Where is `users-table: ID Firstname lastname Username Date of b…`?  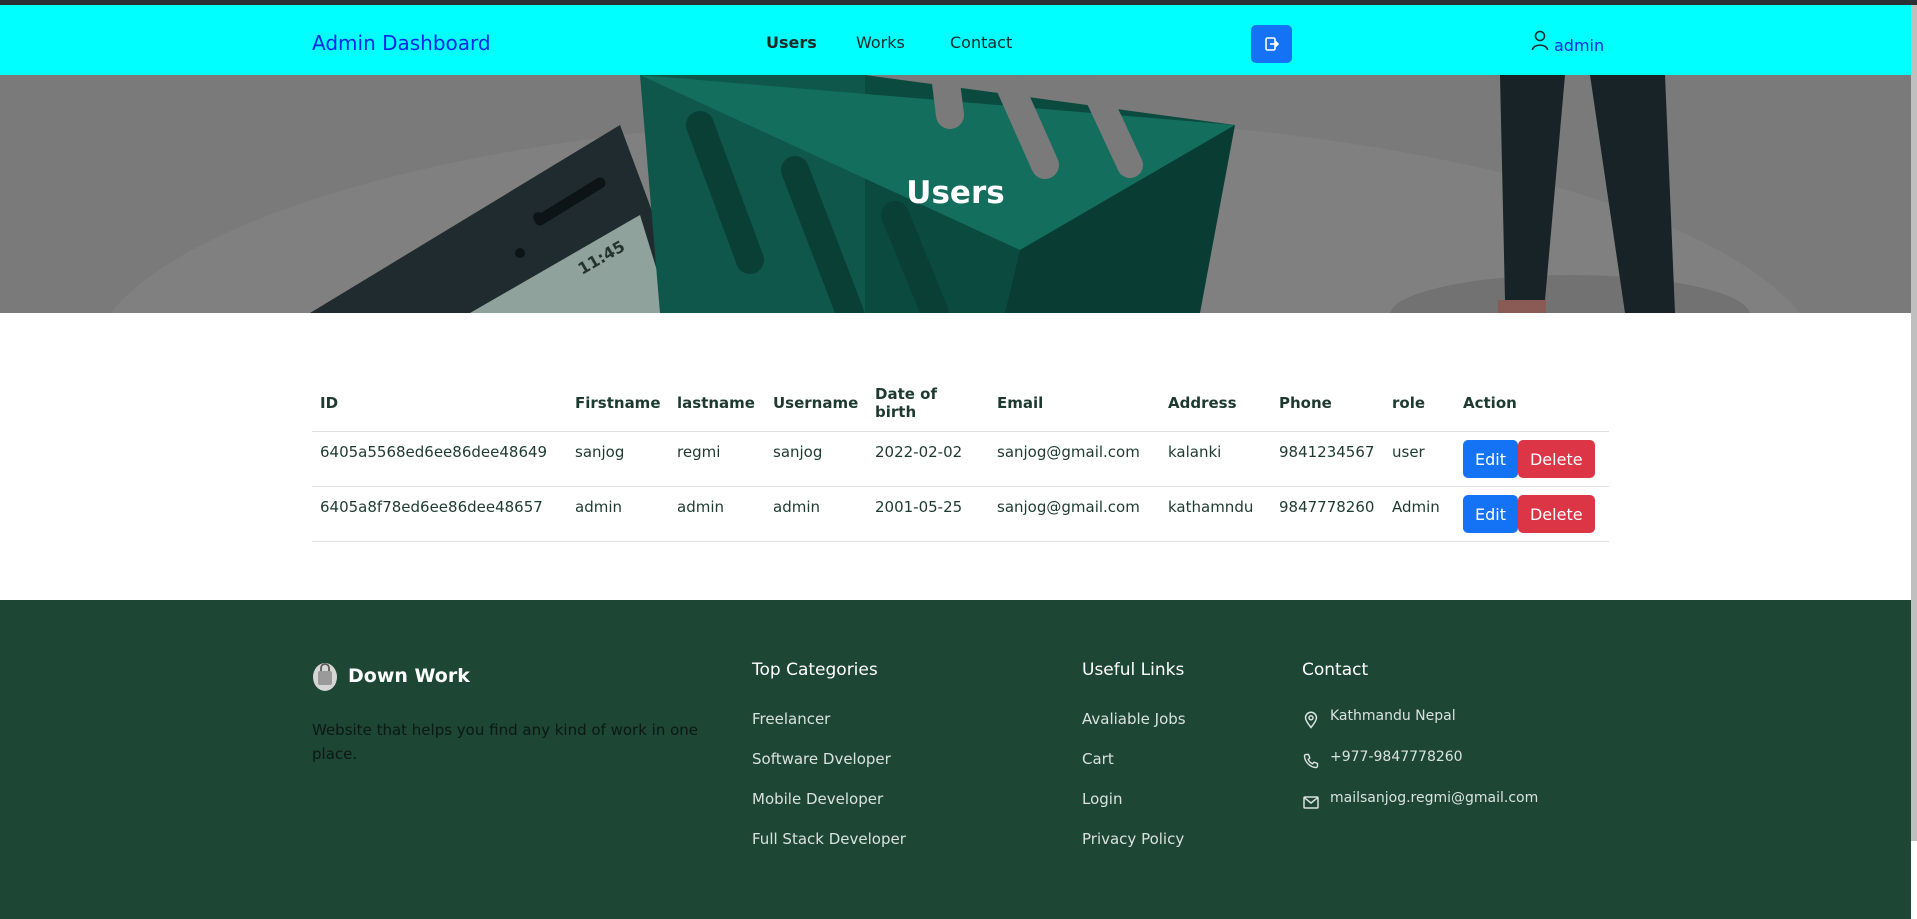
users-table: ID Firstname lastname Username Date of b… is located at coordinates (960, 458).